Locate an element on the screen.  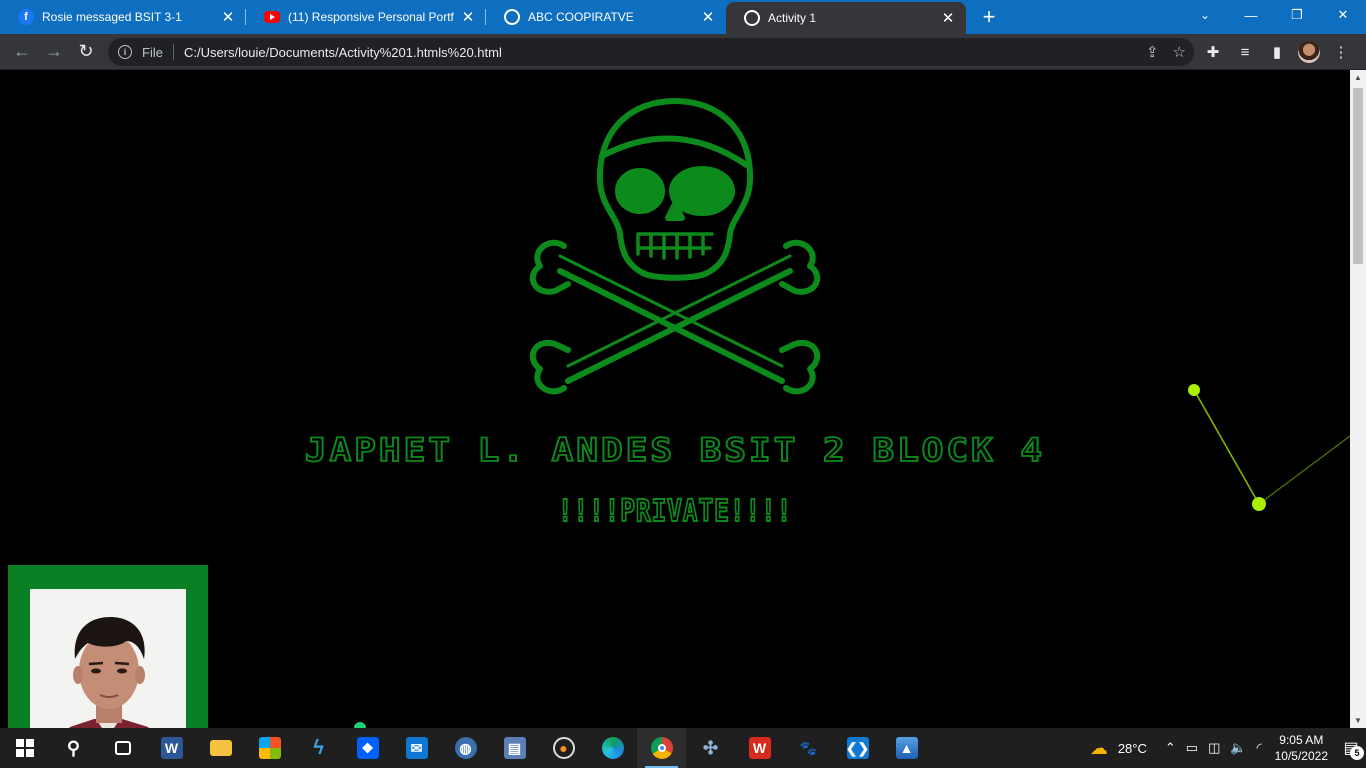
edge-icon is located at coordinates (612, 748).